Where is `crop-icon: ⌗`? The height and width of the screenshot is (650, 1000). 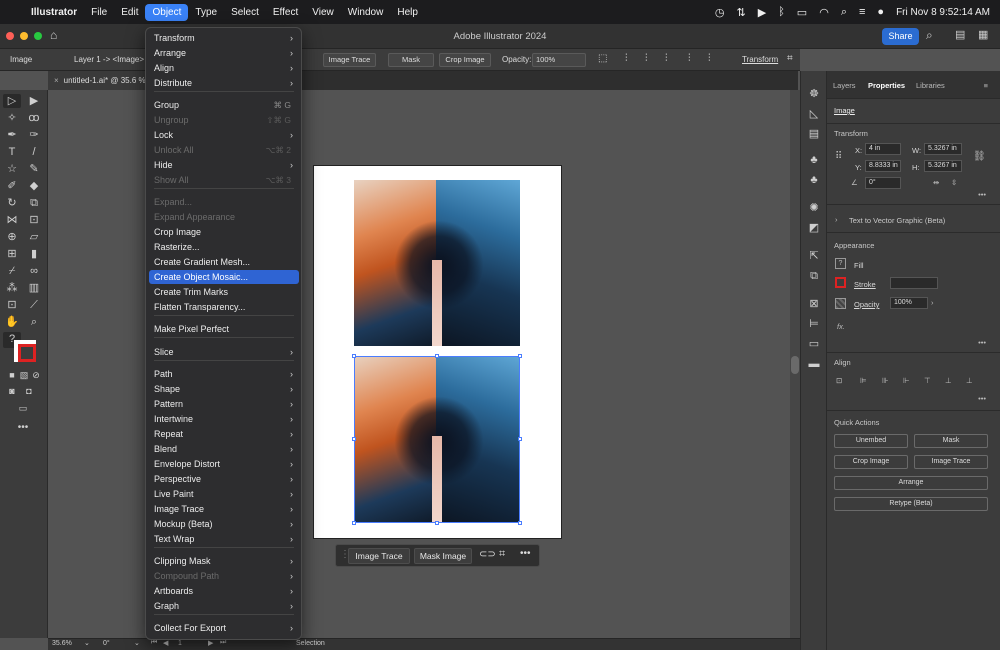
crop-icon: ⌗ is located at coordinates (502, 554).